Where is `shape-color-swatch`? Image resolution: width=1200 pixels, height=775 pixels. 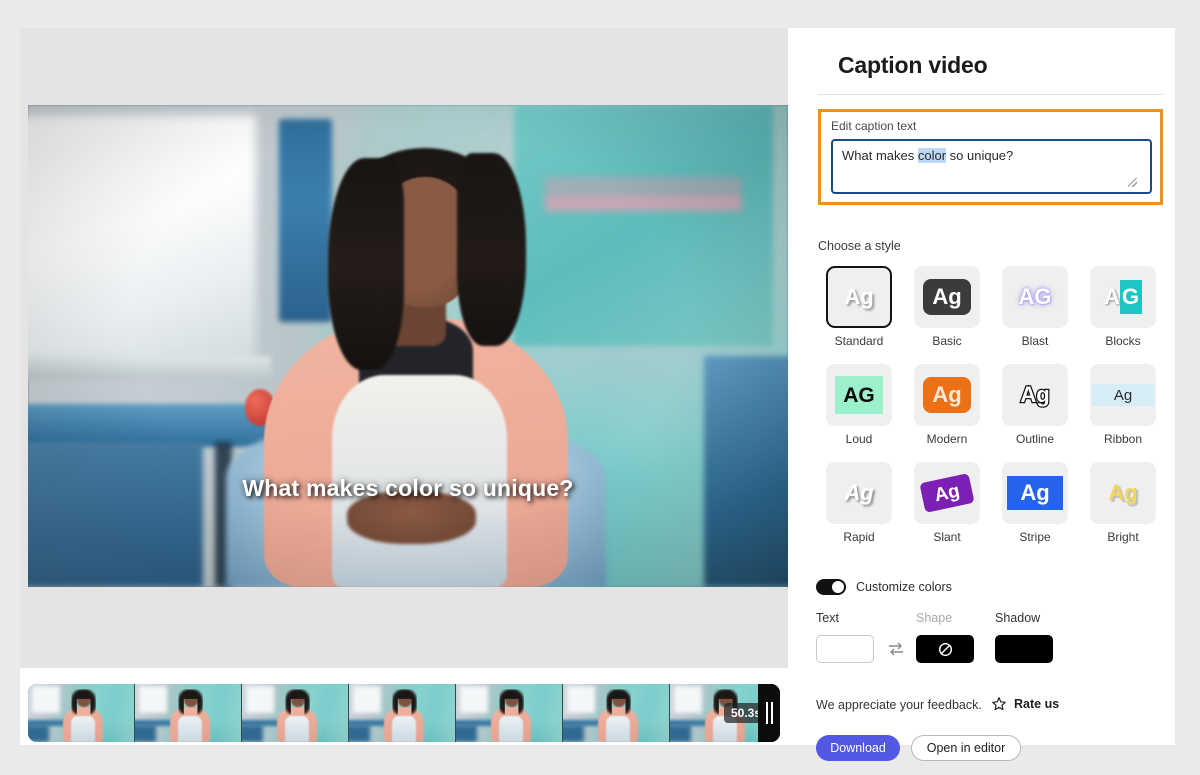 shape-color-swatch is located at coordinates (945, 649).